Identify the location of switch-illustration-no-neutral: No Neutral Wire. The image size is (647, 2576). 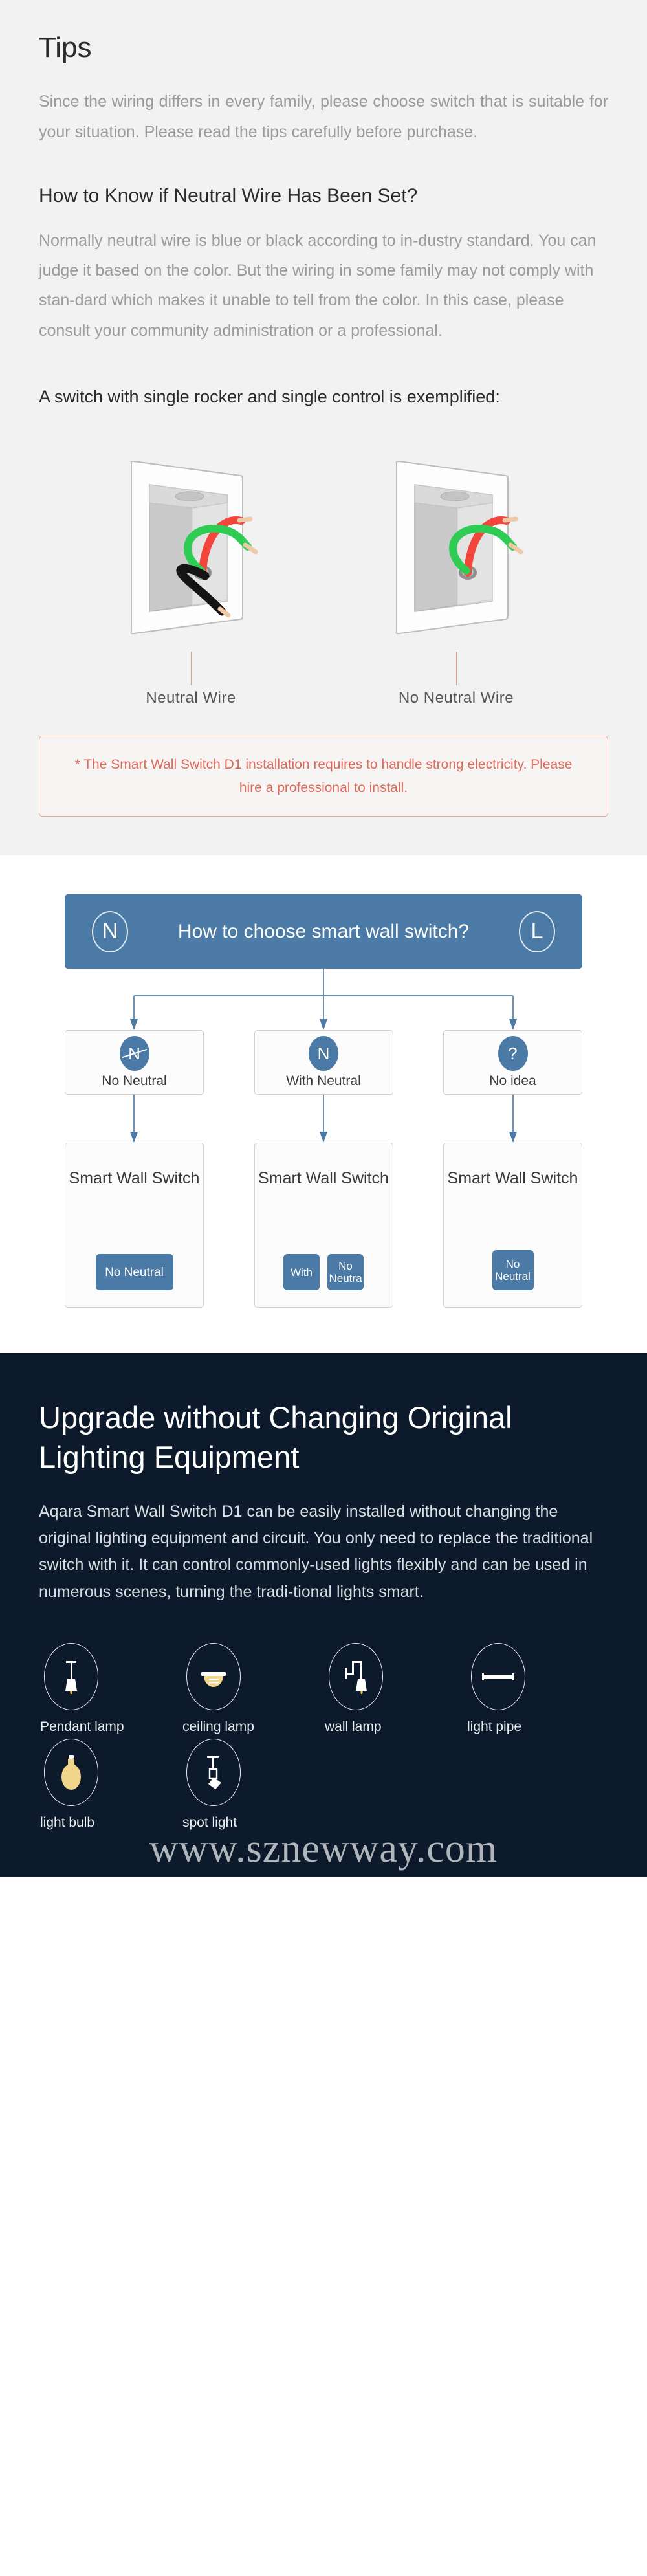
(456, 573).